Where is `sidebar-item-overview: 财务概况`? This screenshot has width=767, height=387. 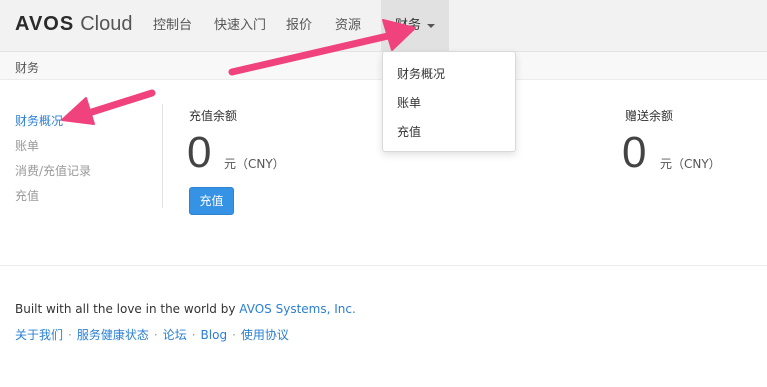 sidebar-item-overview: 财务概况 is located at coordinates (39, 120).